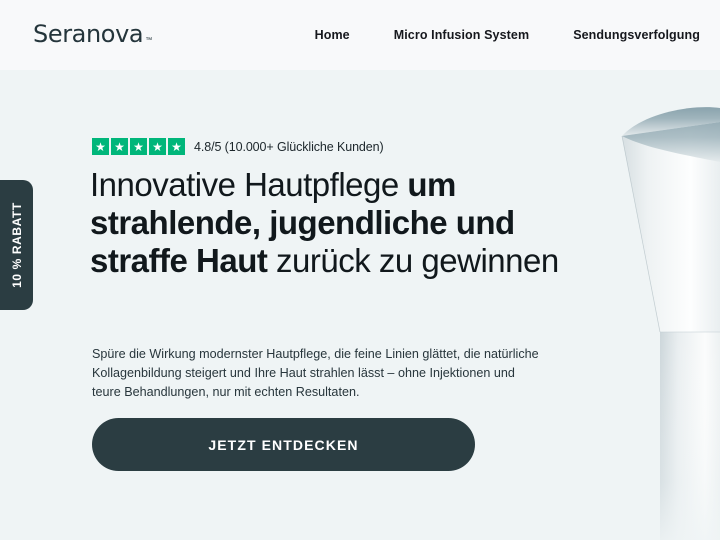 This screenshot has width=720, height=540. I want to click on star-rating: ★ ★ ★ ★ ★, so click(138, 146).